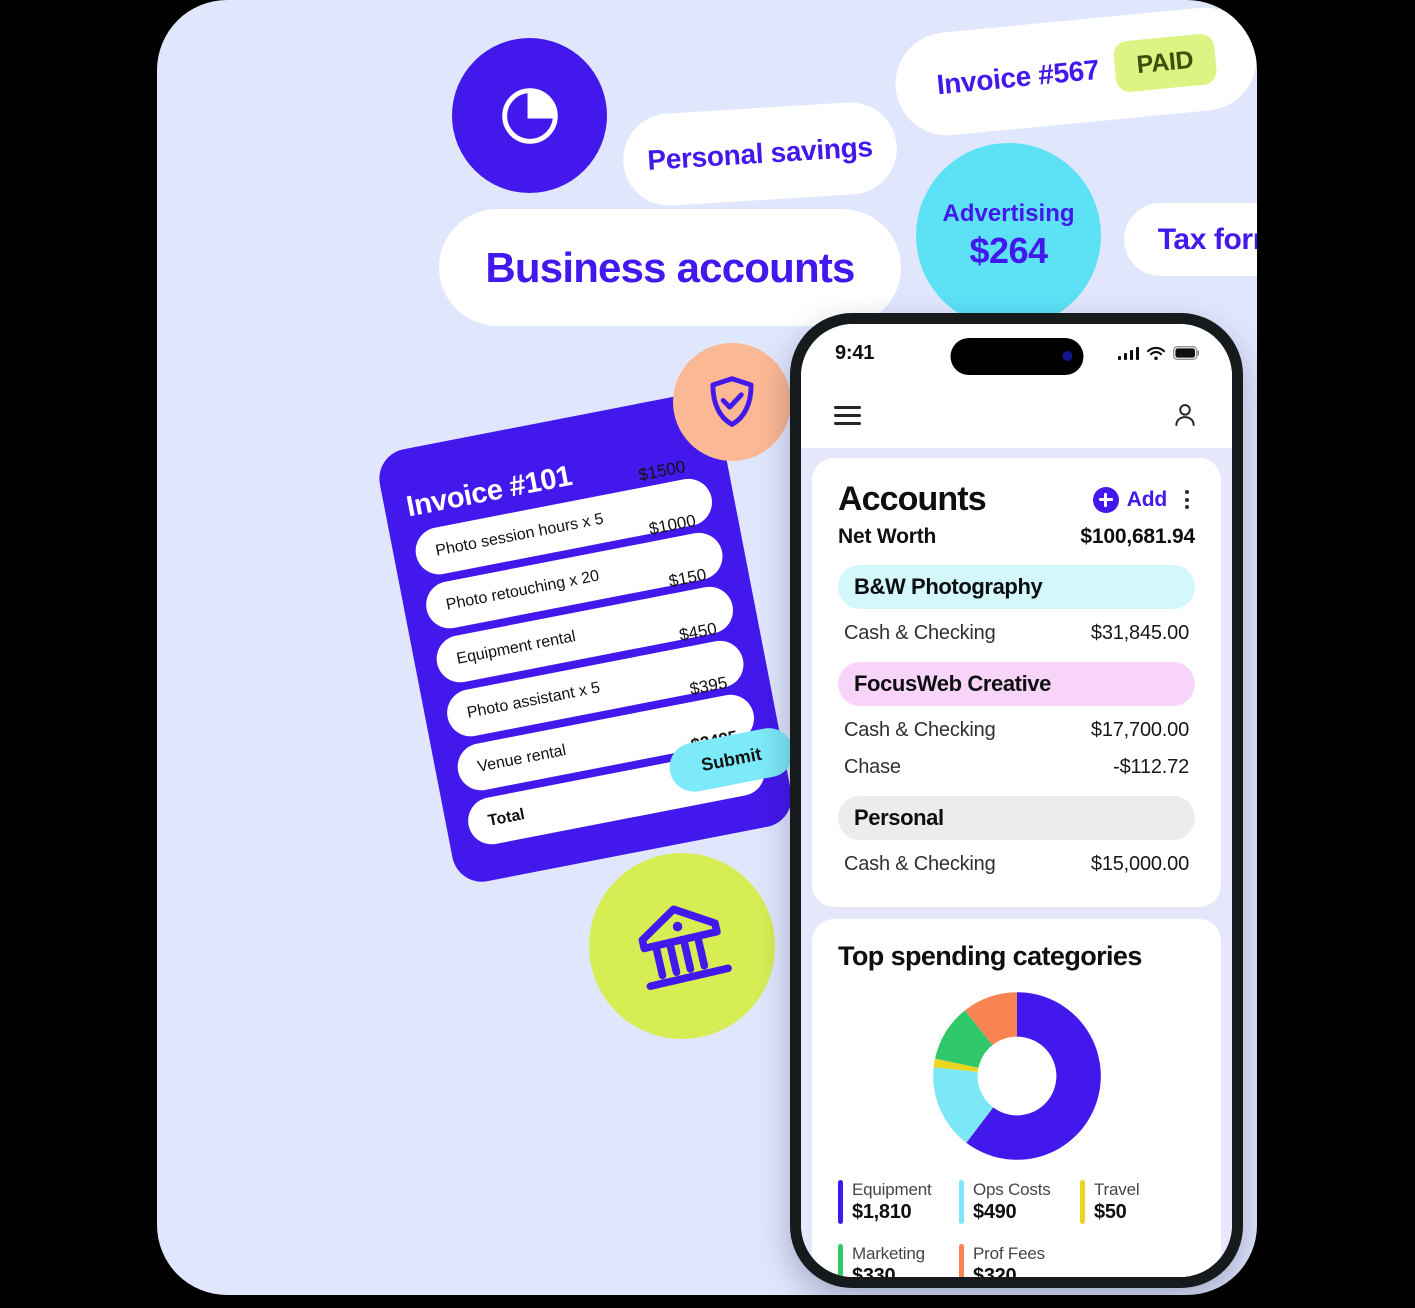 This screenshot has height=1308, width=1415. Describe the element at coordinates (1016, 499) in the screenshot. I see `accounts-header: Accounts Add` at that location.